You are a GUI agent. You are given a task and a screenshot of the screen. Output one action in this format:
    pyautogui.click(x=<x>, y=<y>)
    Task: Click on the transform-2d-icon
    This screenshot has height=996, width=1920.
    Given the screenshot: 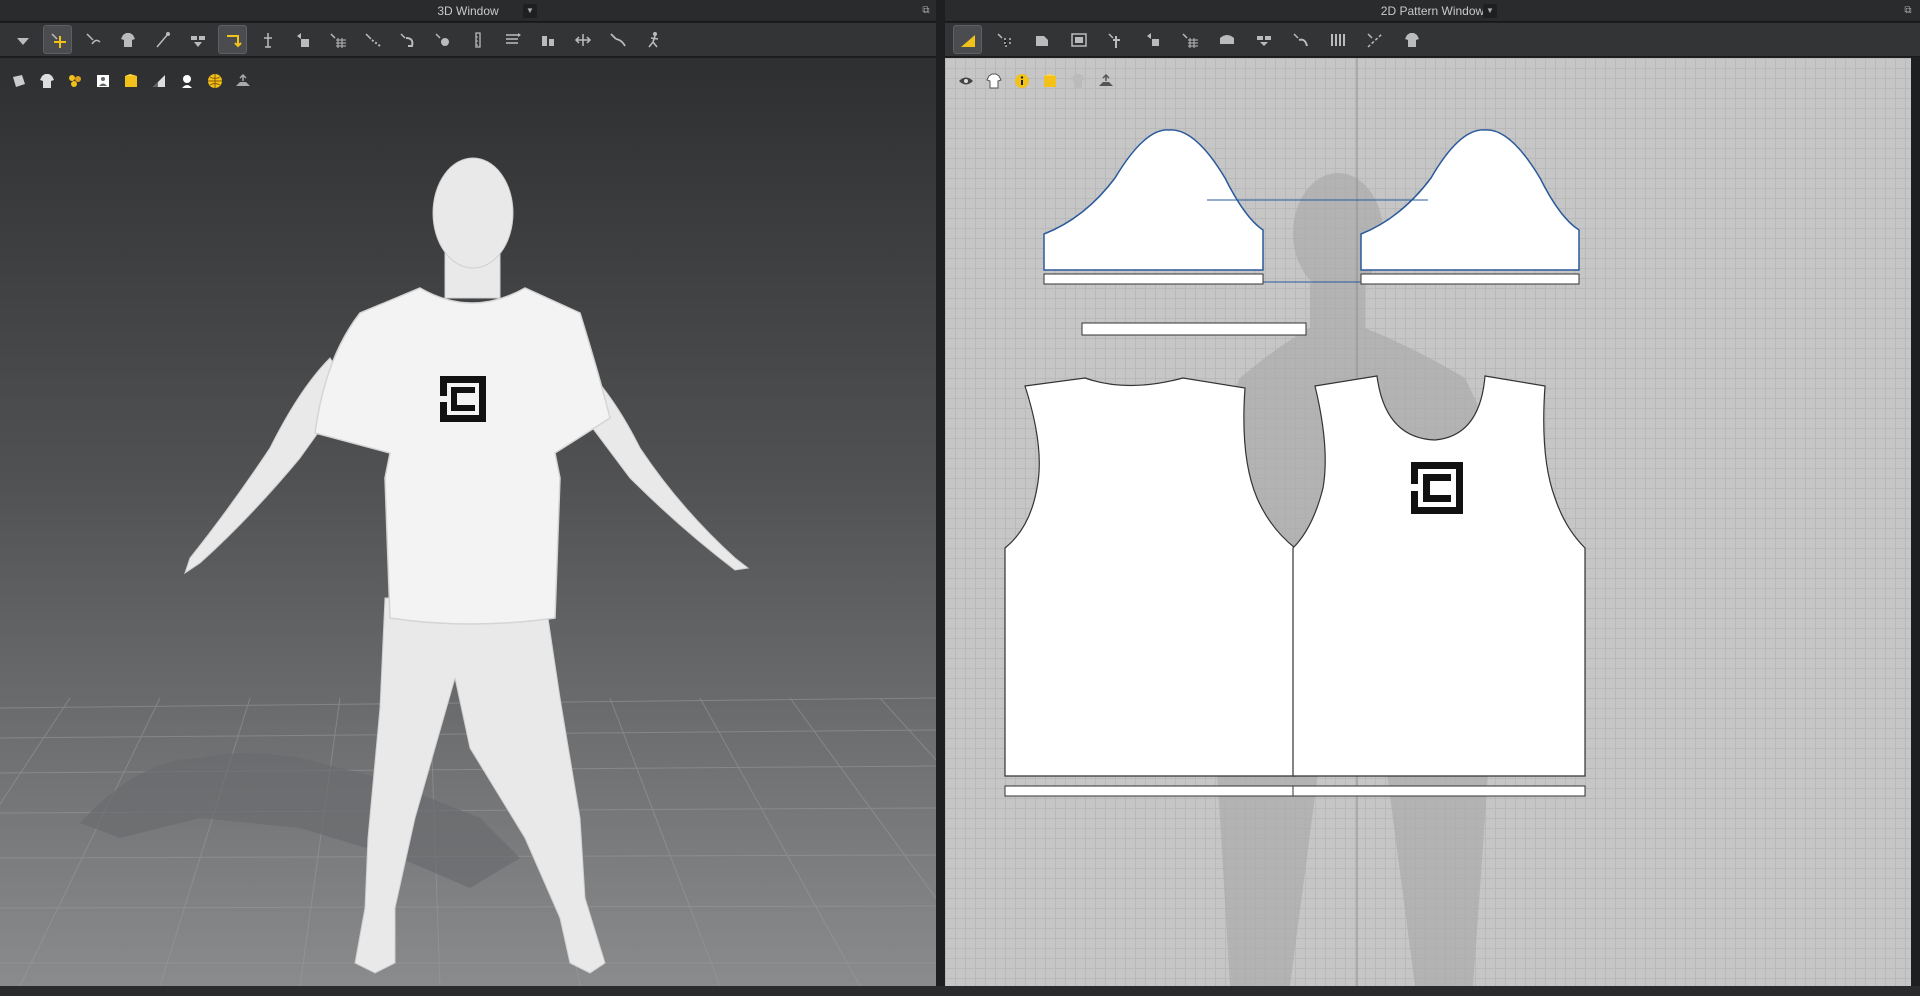 What is the action you would take?
    pyautogui.click(x=1004, y=39)
    